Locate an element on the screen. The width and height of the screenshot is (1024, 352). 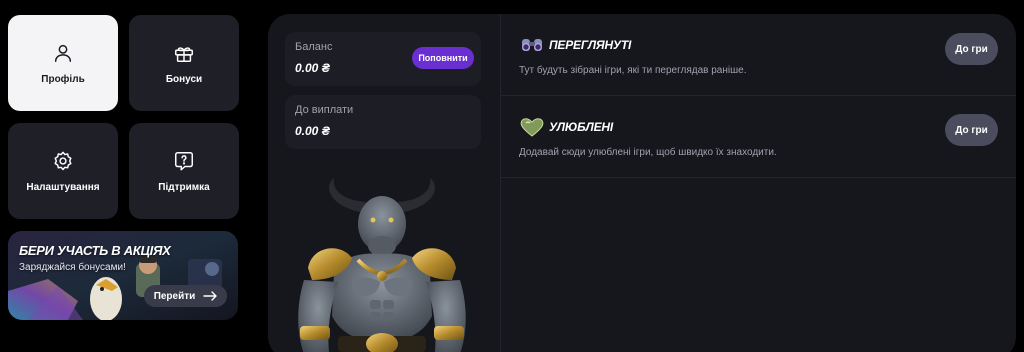
section-favorites-title: УЛЮБЛЕНІ is located at coordinates (581, 127).